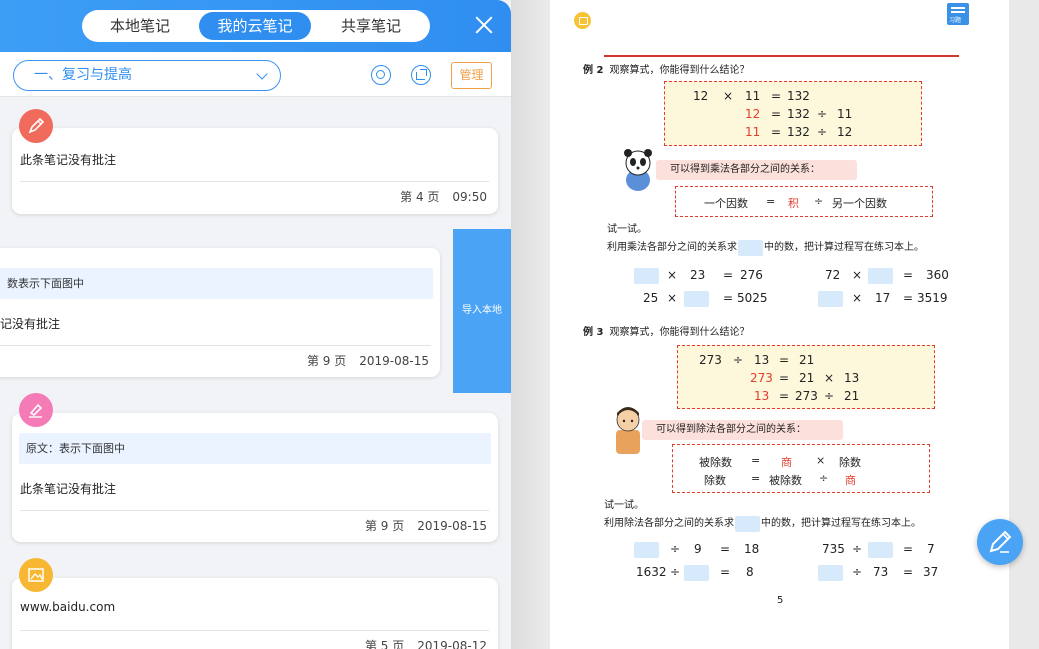 This screenshot has height=649, width=1039. I want to click on instruction: 利用除法各部分之间的关系求 中的数，把计算过程写在练习本上。, so click(762, 523).